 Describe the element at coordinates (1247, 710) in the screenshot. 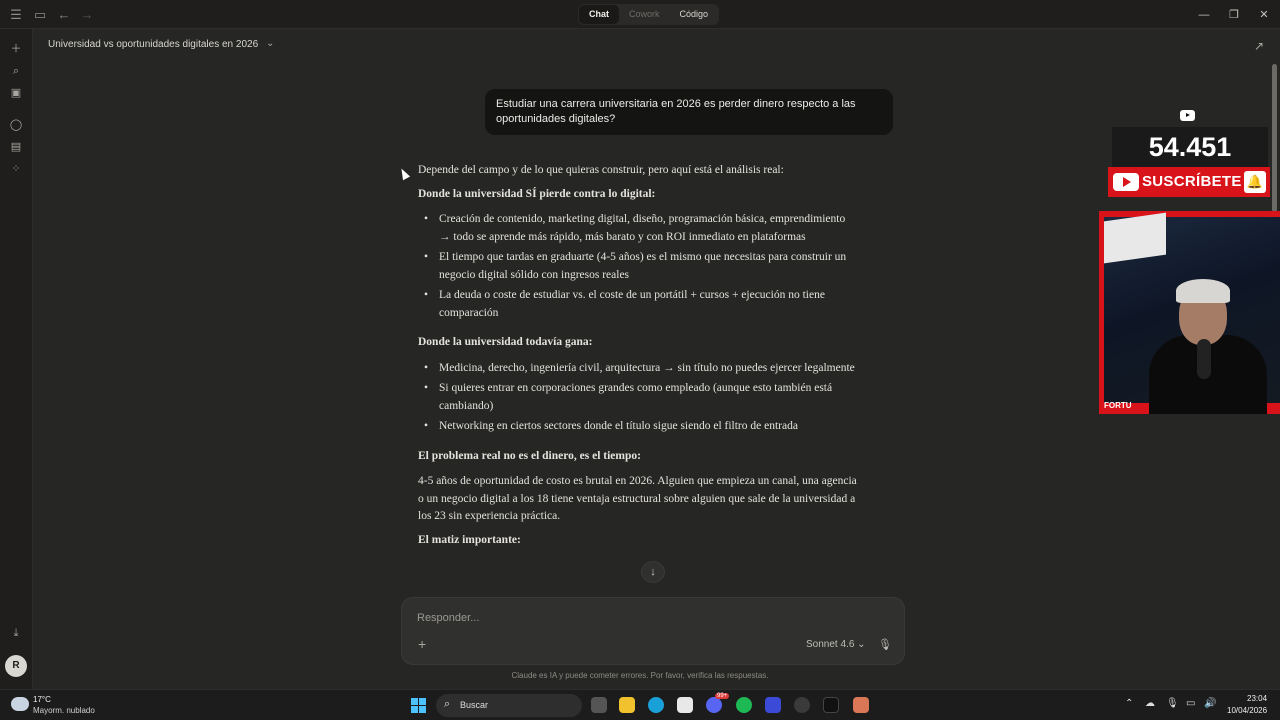

I see `clock-date: 10/04/2026` at that location.